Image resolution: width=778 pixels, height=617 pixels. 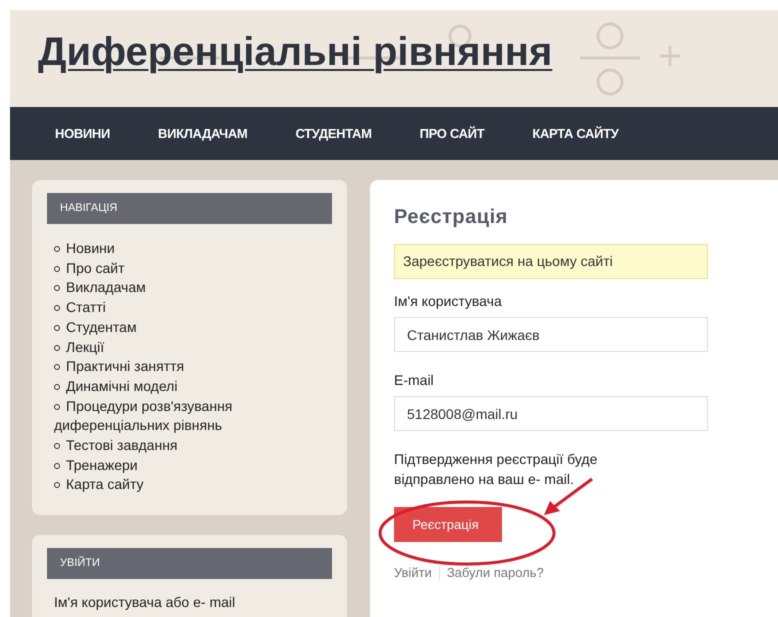 I want to click on sidebar-link: Практичні заняття, so click(x=188, y=367).